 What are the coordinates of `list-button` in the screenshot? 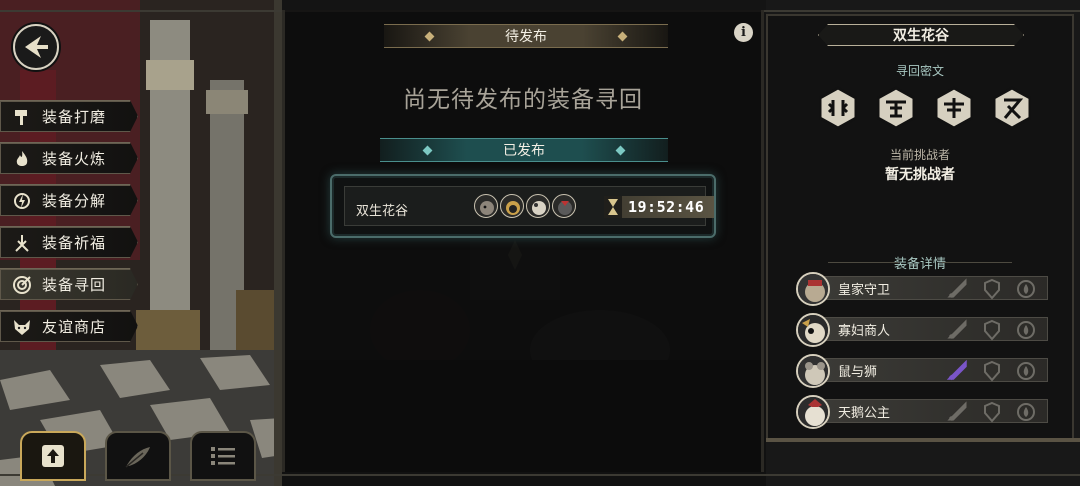 It's located at (223, 456).